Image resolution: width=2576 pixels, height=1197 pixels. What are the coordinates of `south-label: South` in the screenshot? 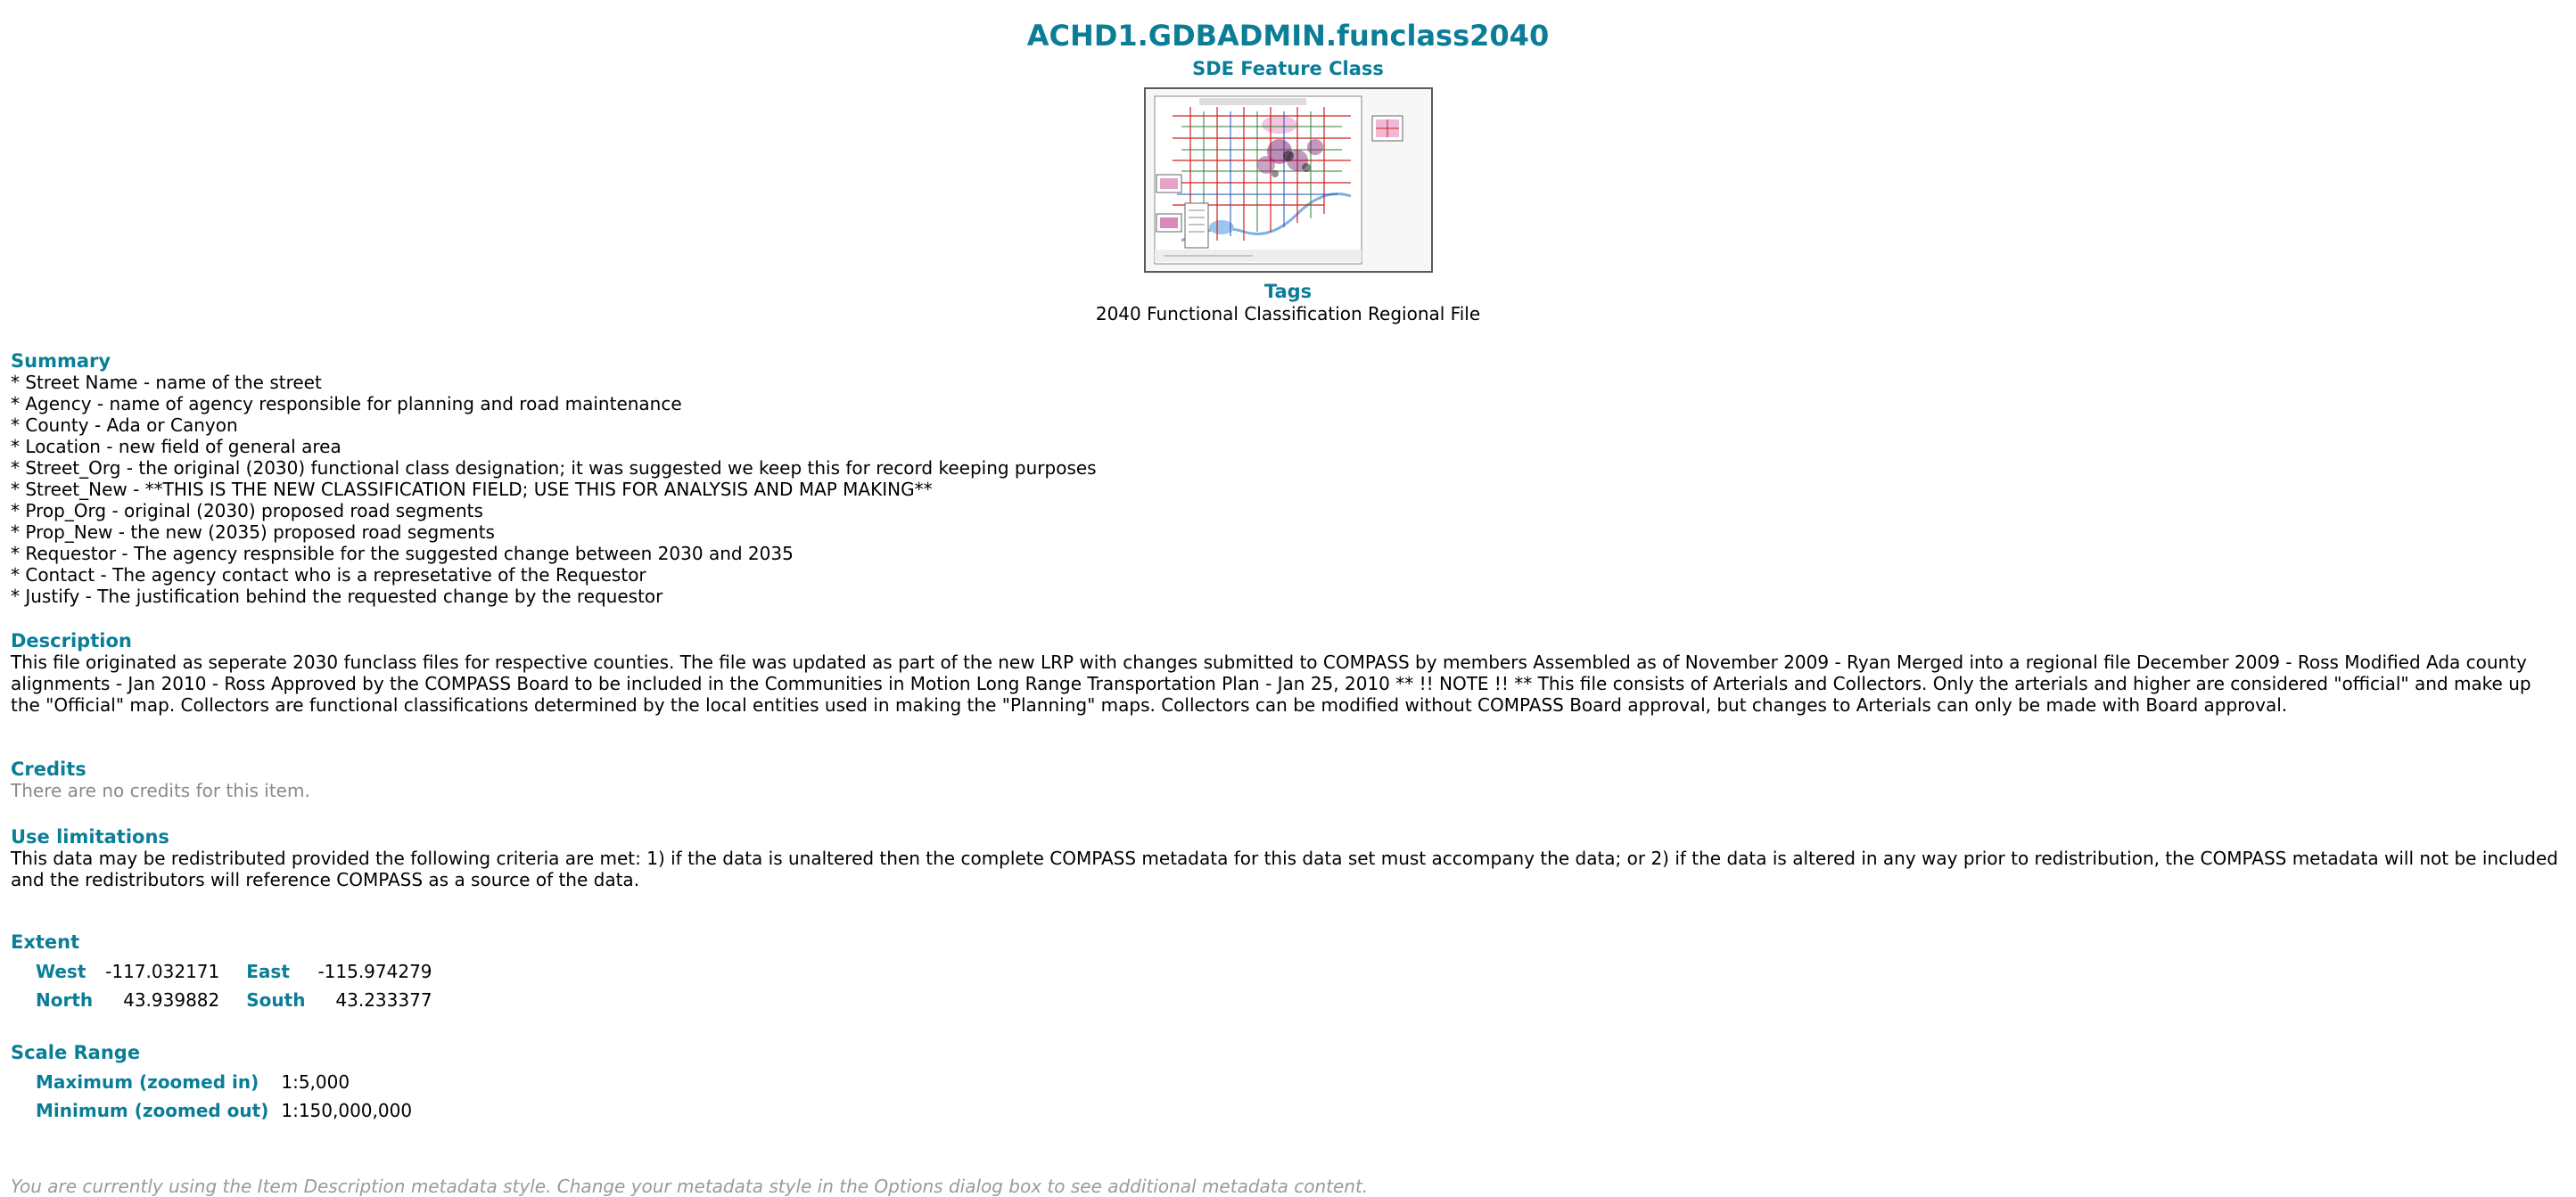 It's located at (276, 1000).